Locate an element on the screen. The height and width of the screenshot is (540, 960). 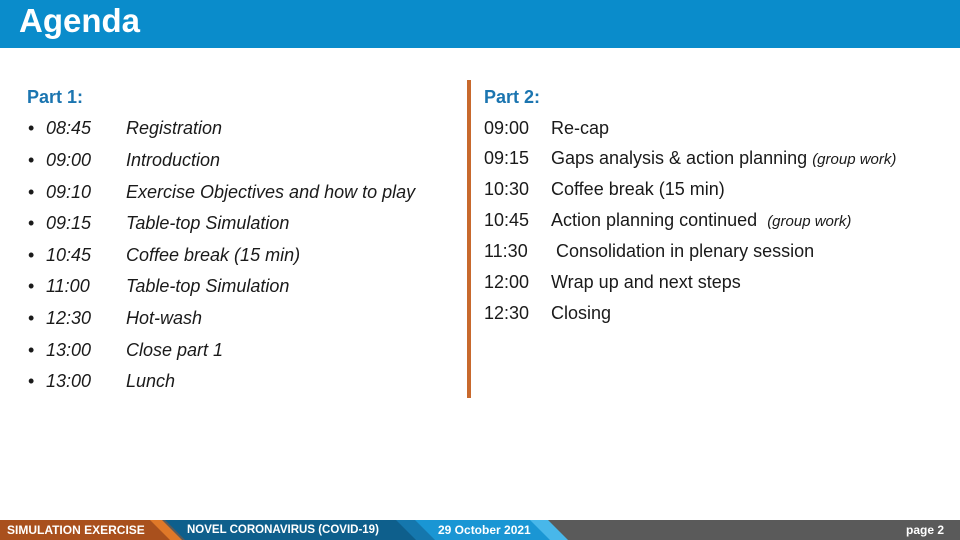
agenda-label: Wrap up and next steps is located at coordinates (646, 282).